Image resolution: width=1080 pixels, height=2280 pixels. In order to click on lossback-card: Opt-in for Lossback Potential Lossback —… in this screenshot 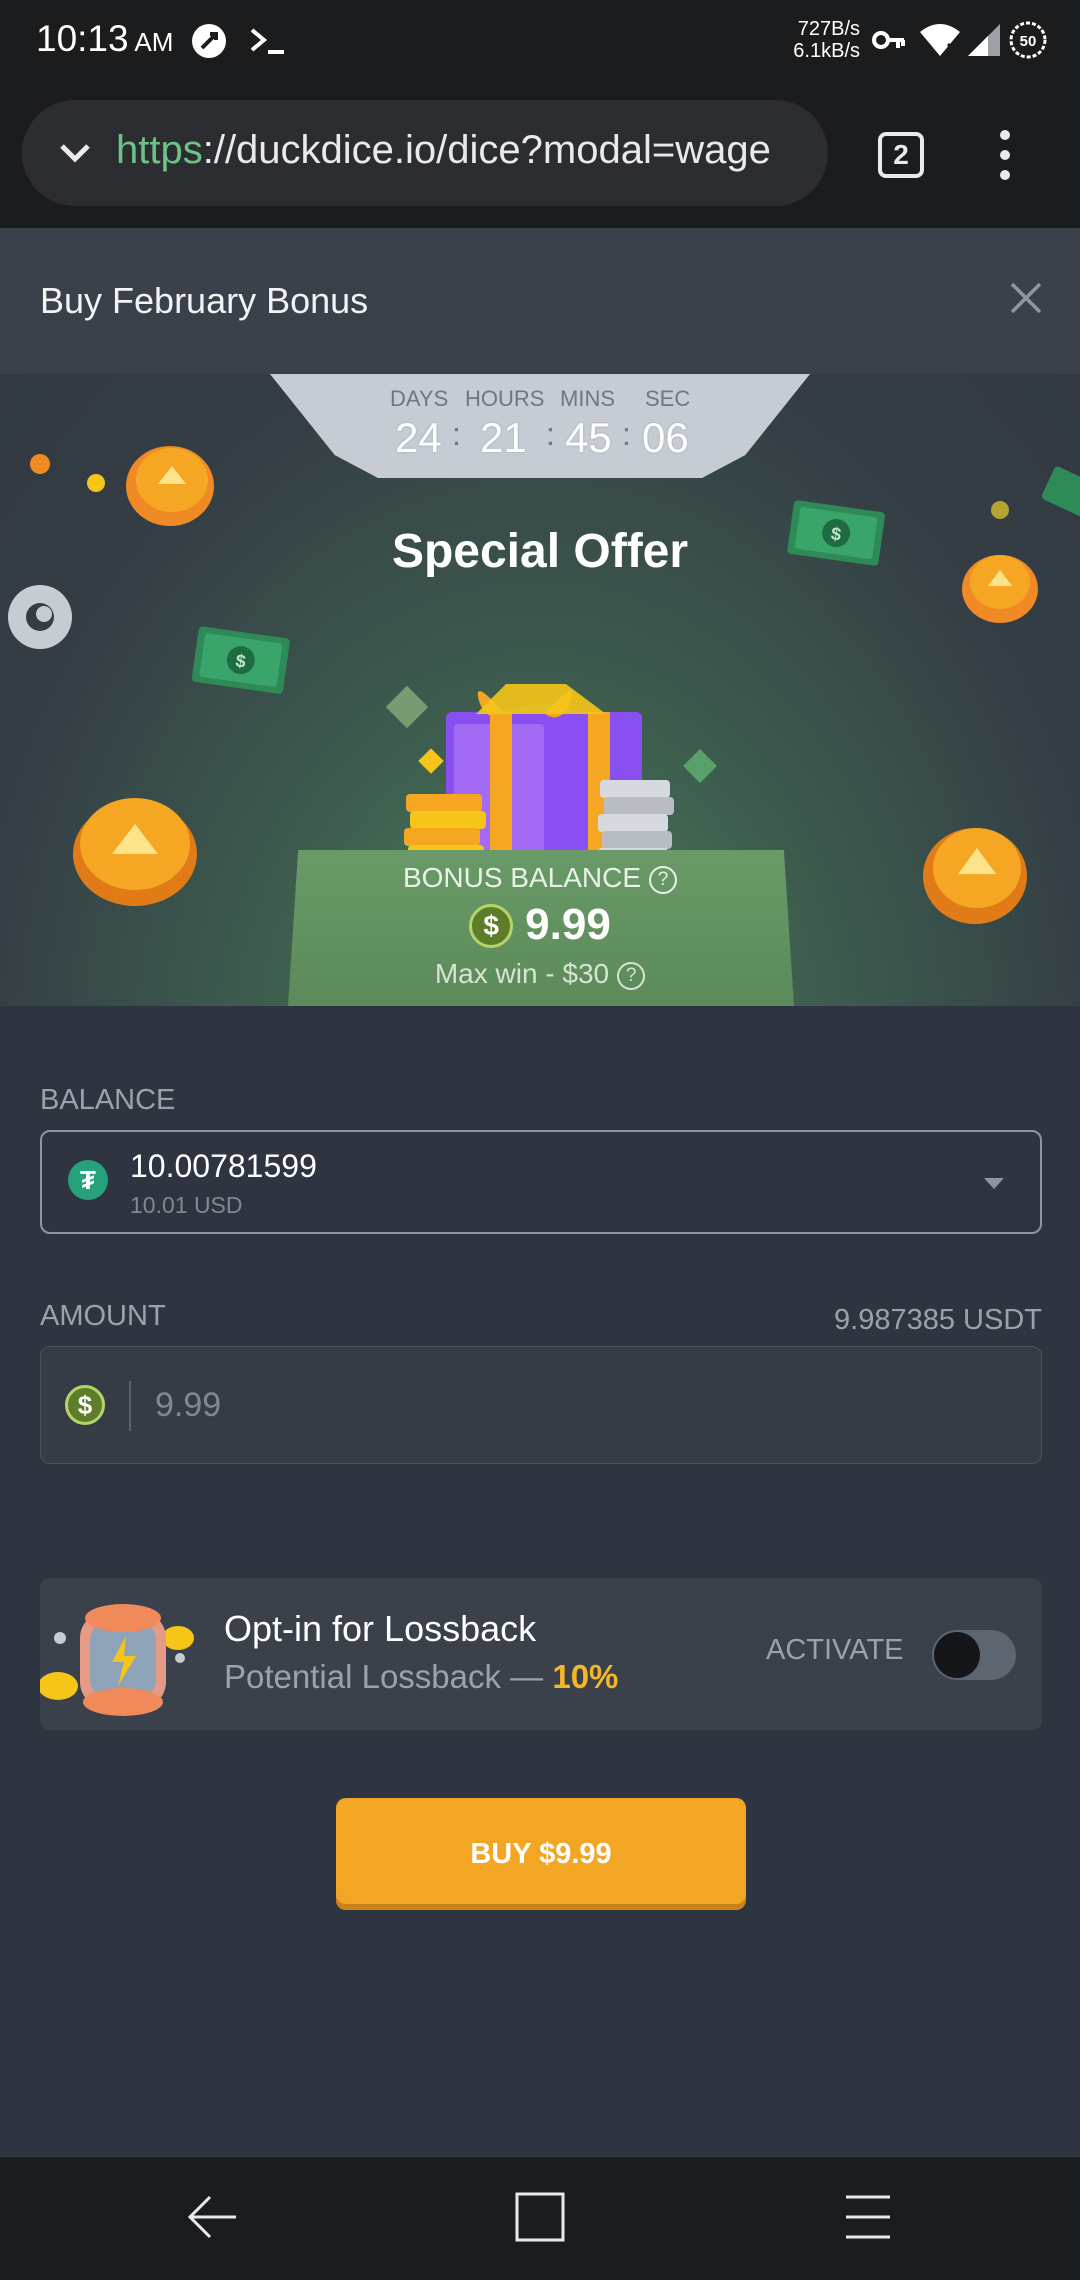, I will do `click(541, 1654)`.